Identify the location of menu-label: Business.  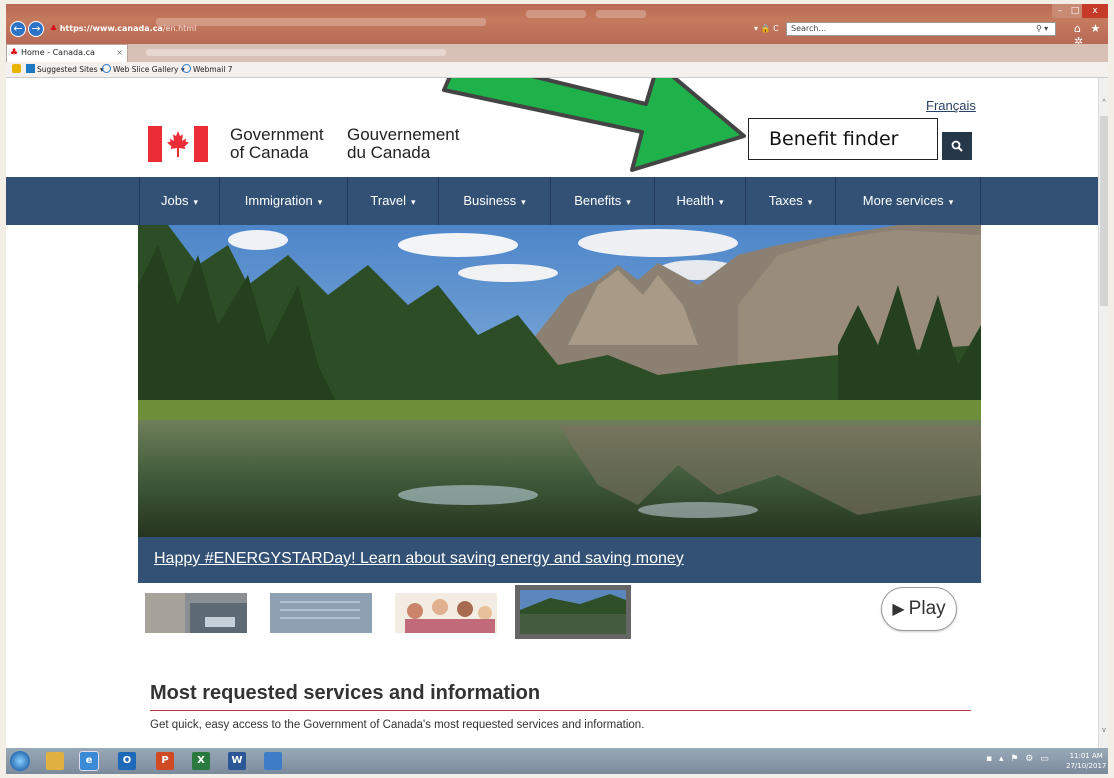
(490, 200).